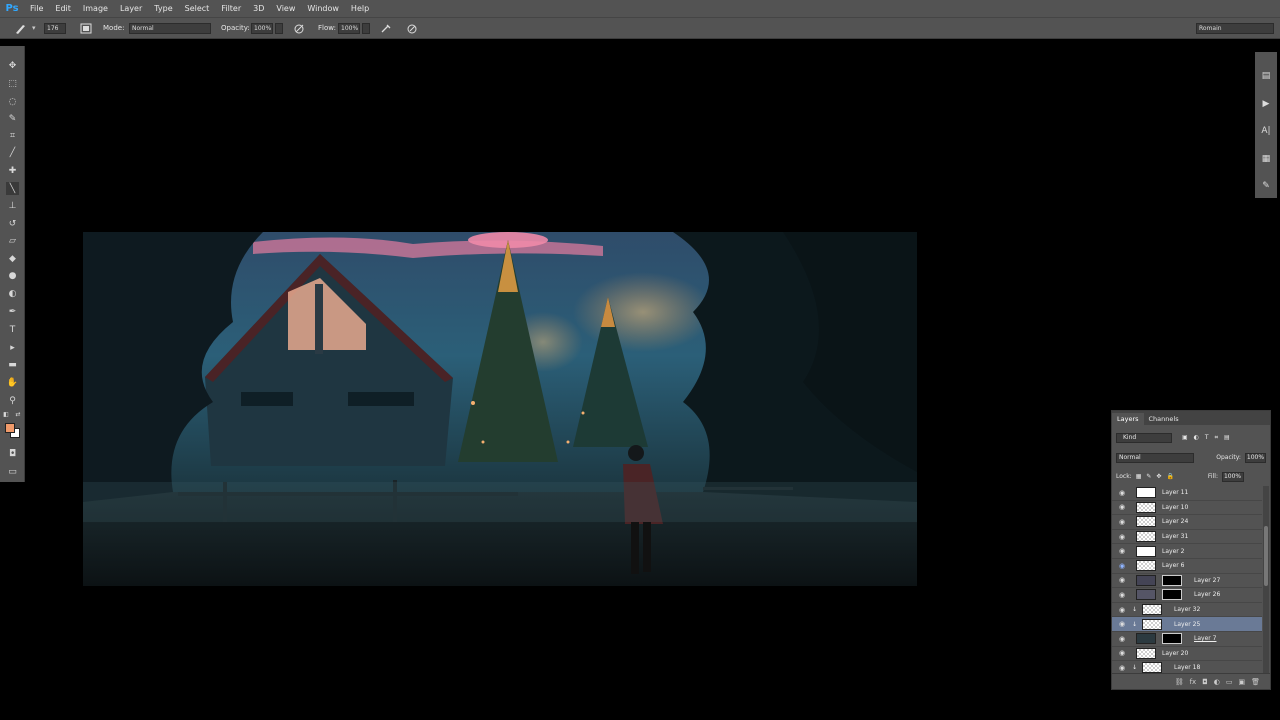  Describe the element at coordinates (12, 135) in the screenshot. I see `crop-tool-icon: ⌗` at that location.